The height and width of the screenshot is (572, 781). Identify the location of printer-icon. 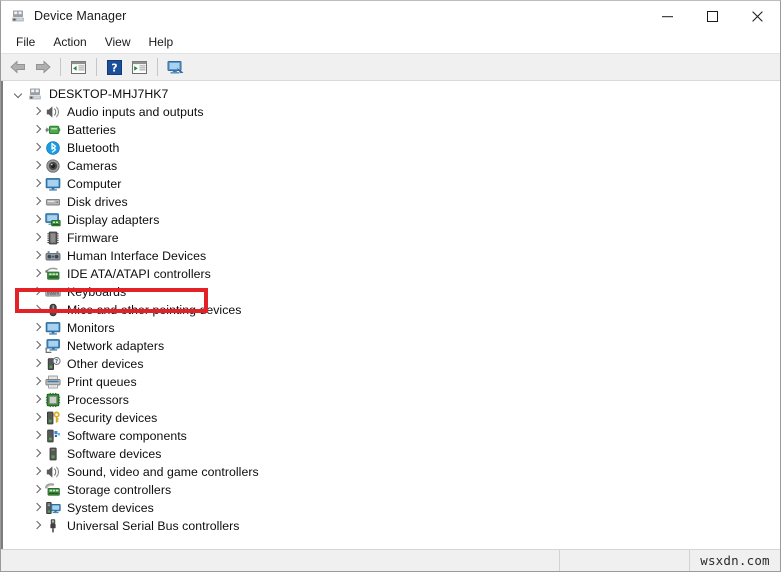
(53, 382).